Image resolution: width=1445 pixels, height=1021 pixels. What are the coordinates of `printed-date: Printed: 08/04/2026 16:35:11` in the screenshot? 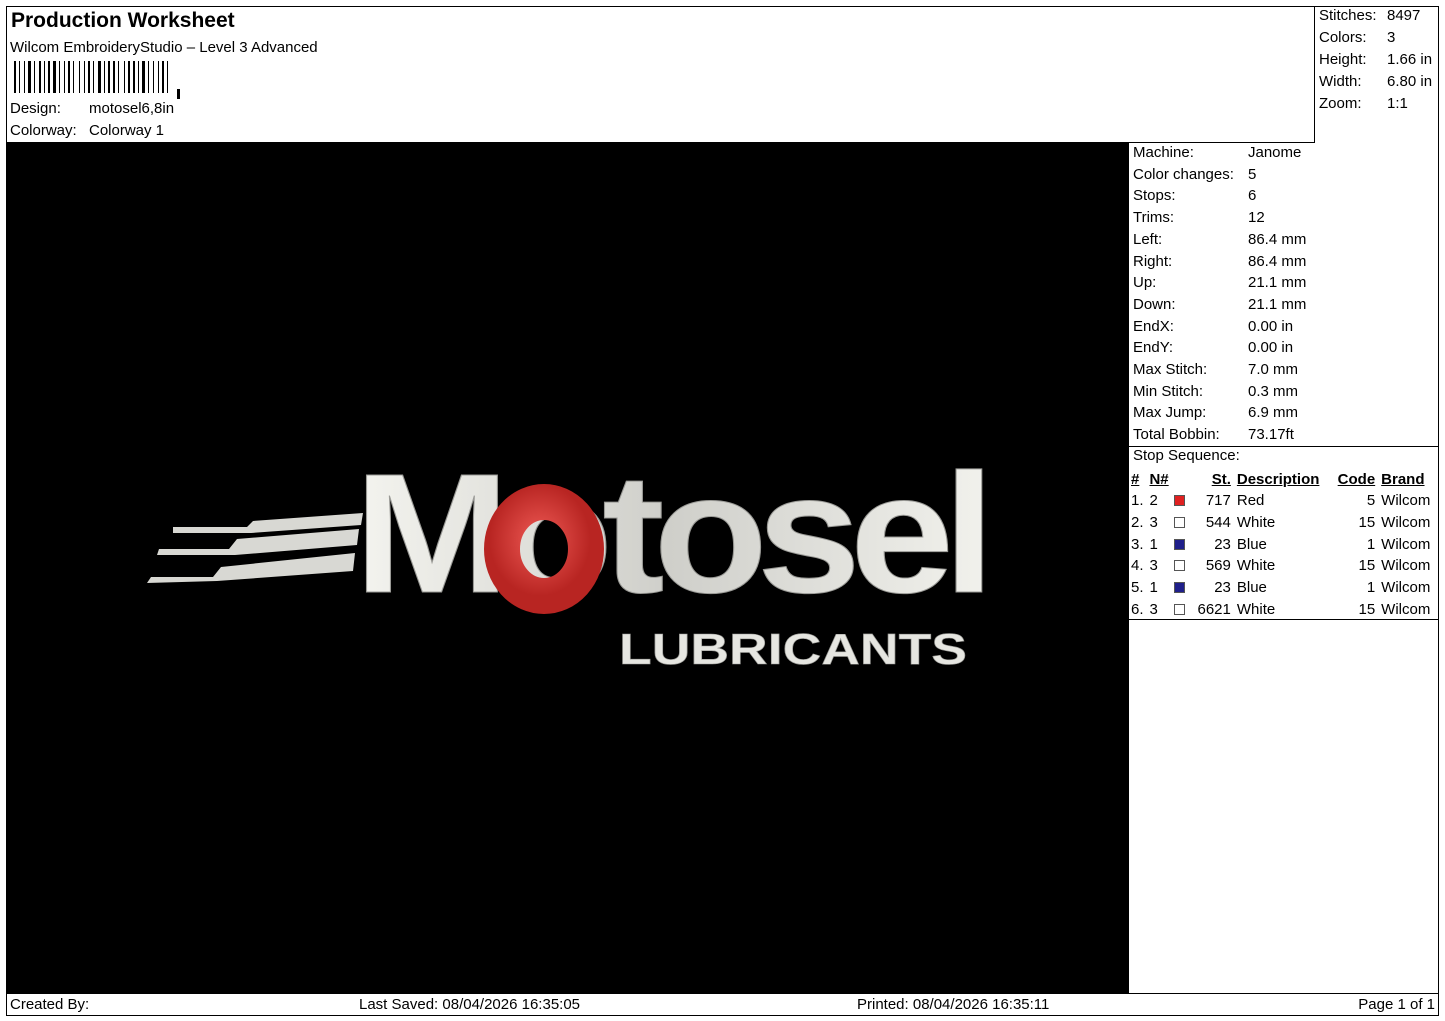 It's located at (953, 1004).